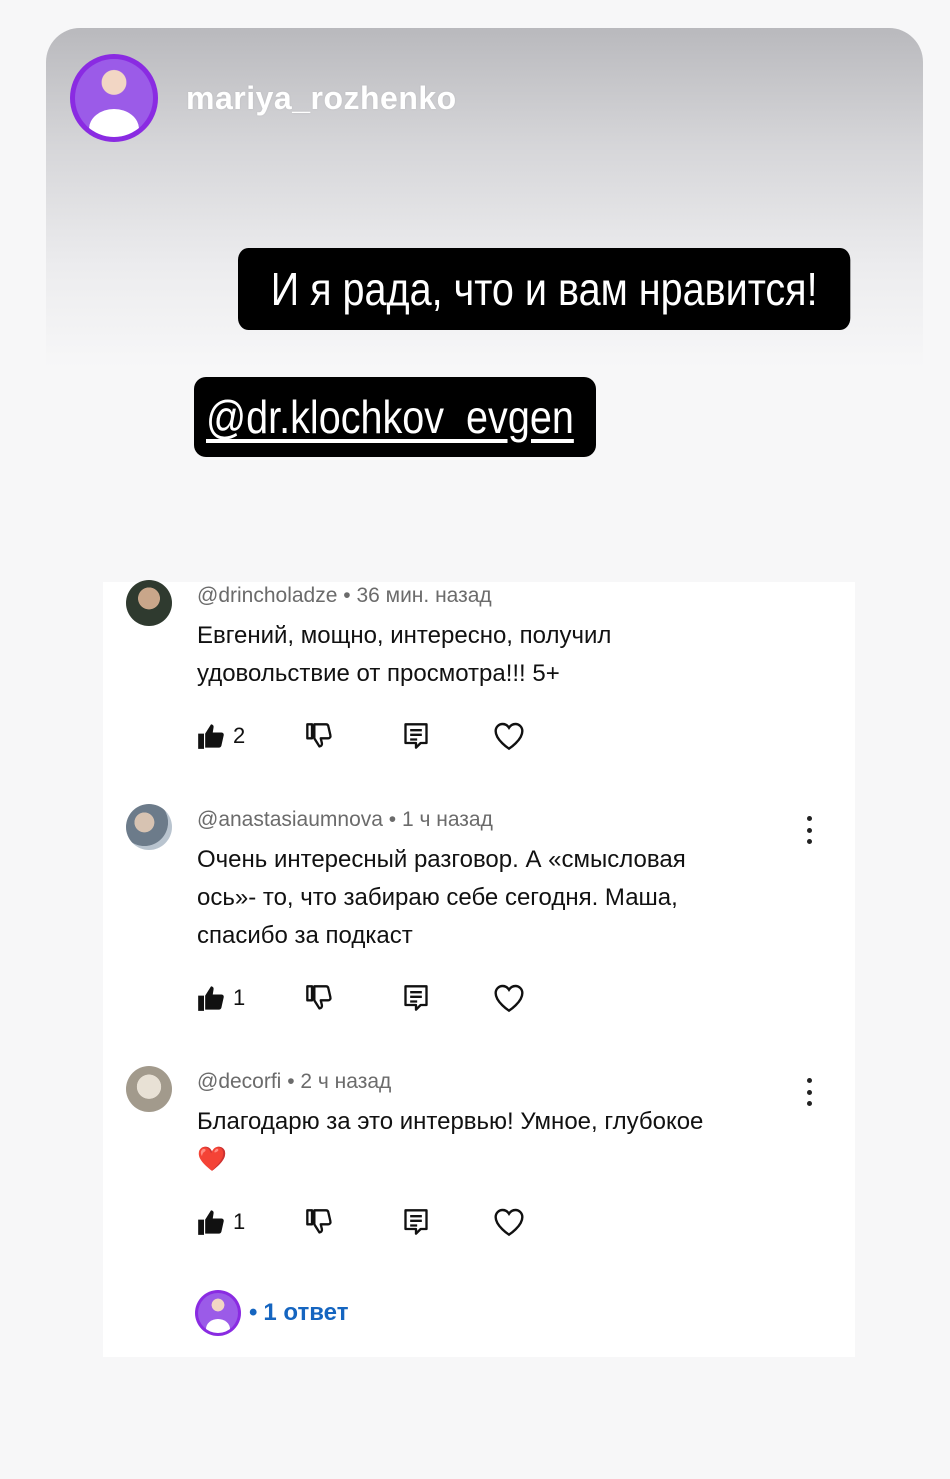 The width and height of the screenshot is (950, 1479). What do you see at coordinates (424, 595) in the screenshot?
I see `comment-time: 36 мин. назад` at bounding box center [424, 595].